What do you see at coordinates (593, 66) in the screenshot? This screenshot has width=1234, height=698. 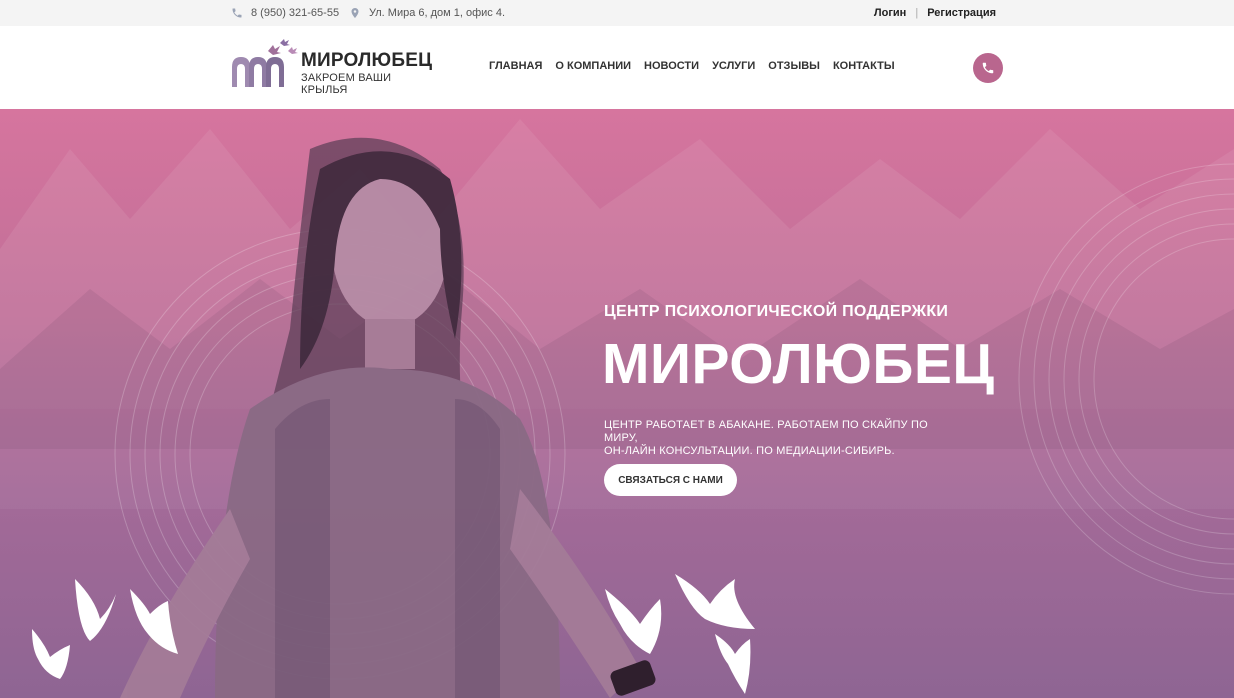 I see `nav-item-about: О КОМПАНИИ` at bounding box center [593, 66].